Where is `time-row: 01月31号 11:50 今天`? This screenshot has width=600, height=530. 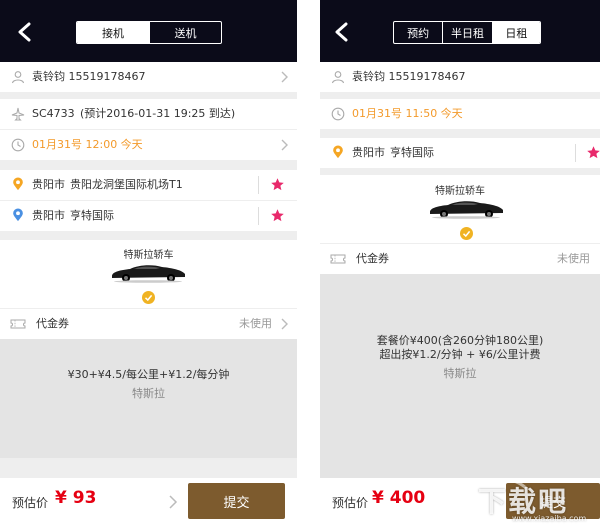
time-row: 01月31号 11:50 今天 is located at coordinates (460, 114).